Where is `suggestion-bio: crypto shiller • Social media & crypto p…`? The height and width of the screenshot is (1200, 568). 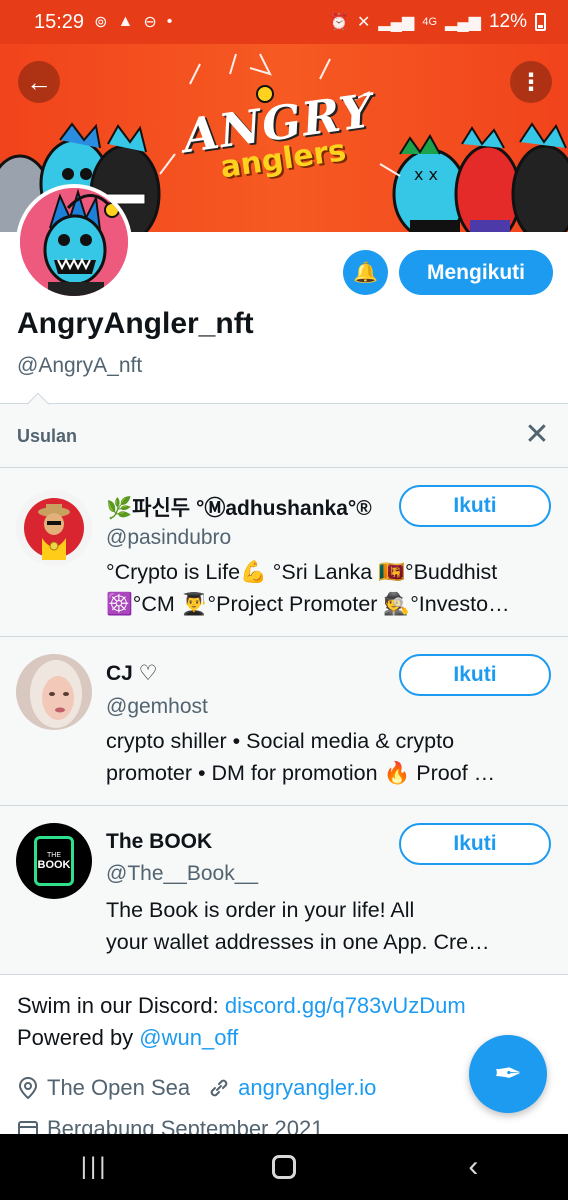 suggestion-bio: crypto shiller • Social media & crypto p… is located at coordinates (330, 757).